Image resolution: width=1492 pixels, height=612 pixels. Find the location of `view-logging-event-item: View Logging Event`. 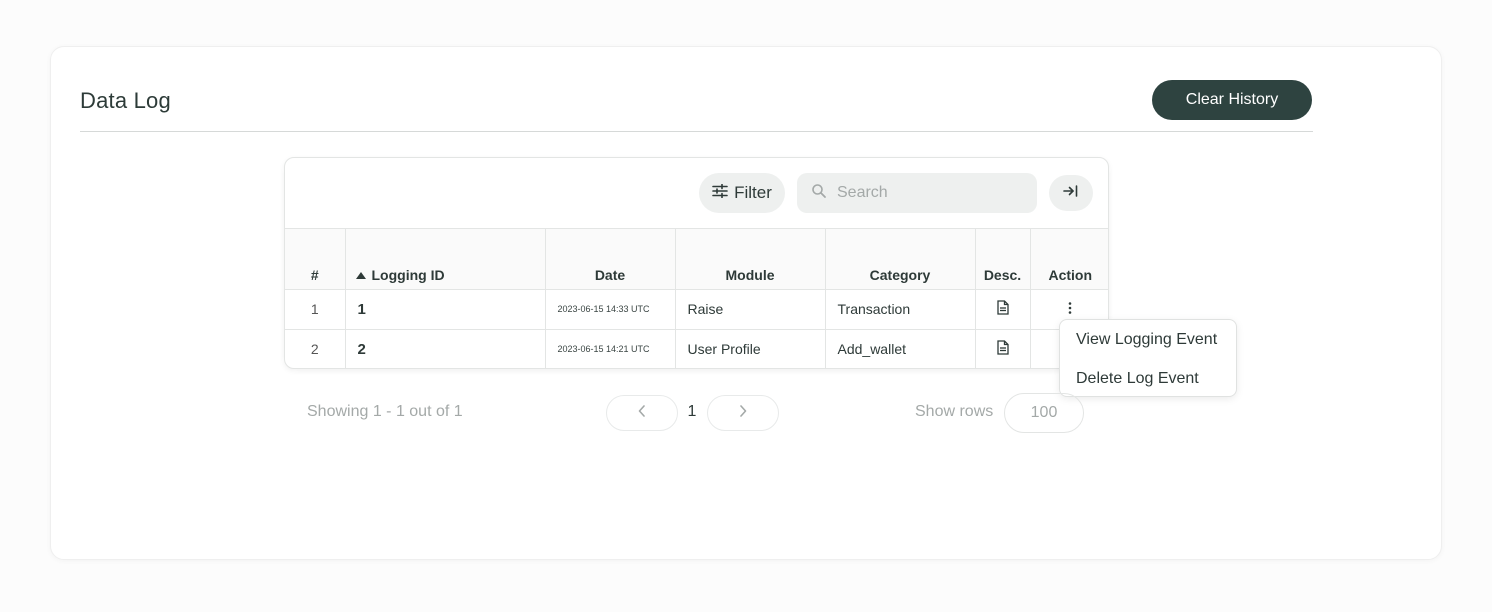

view-logging-event-item: View Logging Event is located at coordinates (1148, 339).